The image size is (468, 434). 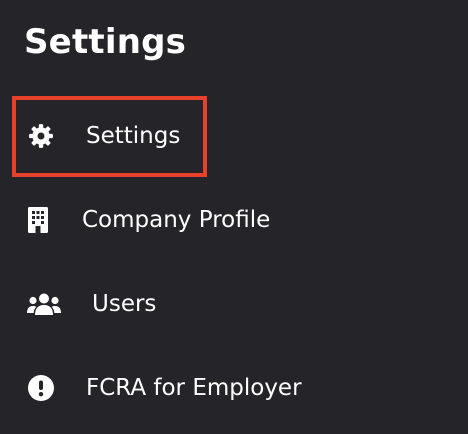 What do you see at coordinates (133, 136) in the screenshot?
I see `sidebar-item-label: Settings` at bounding box center [133, 136].